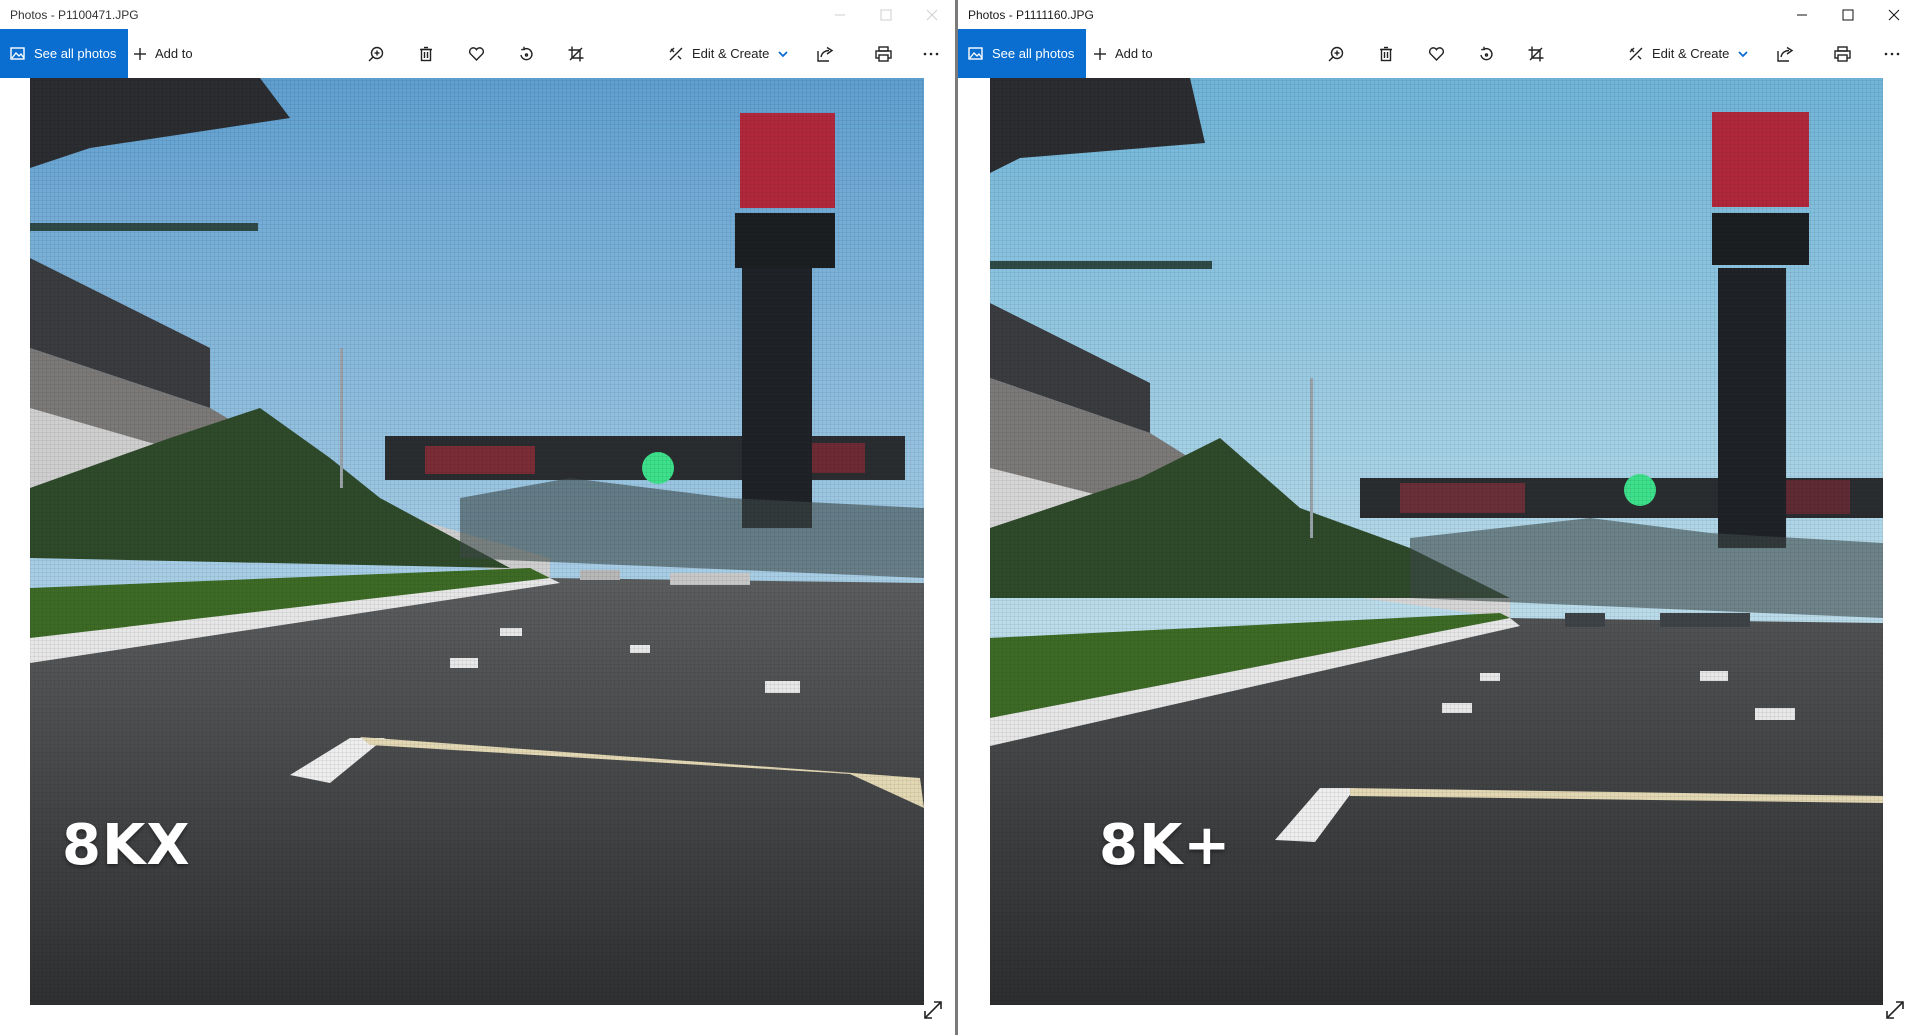  What do you see at coordinates (1165, 845) in the screenshot?
I see `photo-caption: 8K+` at bounding box center [1165, 845].